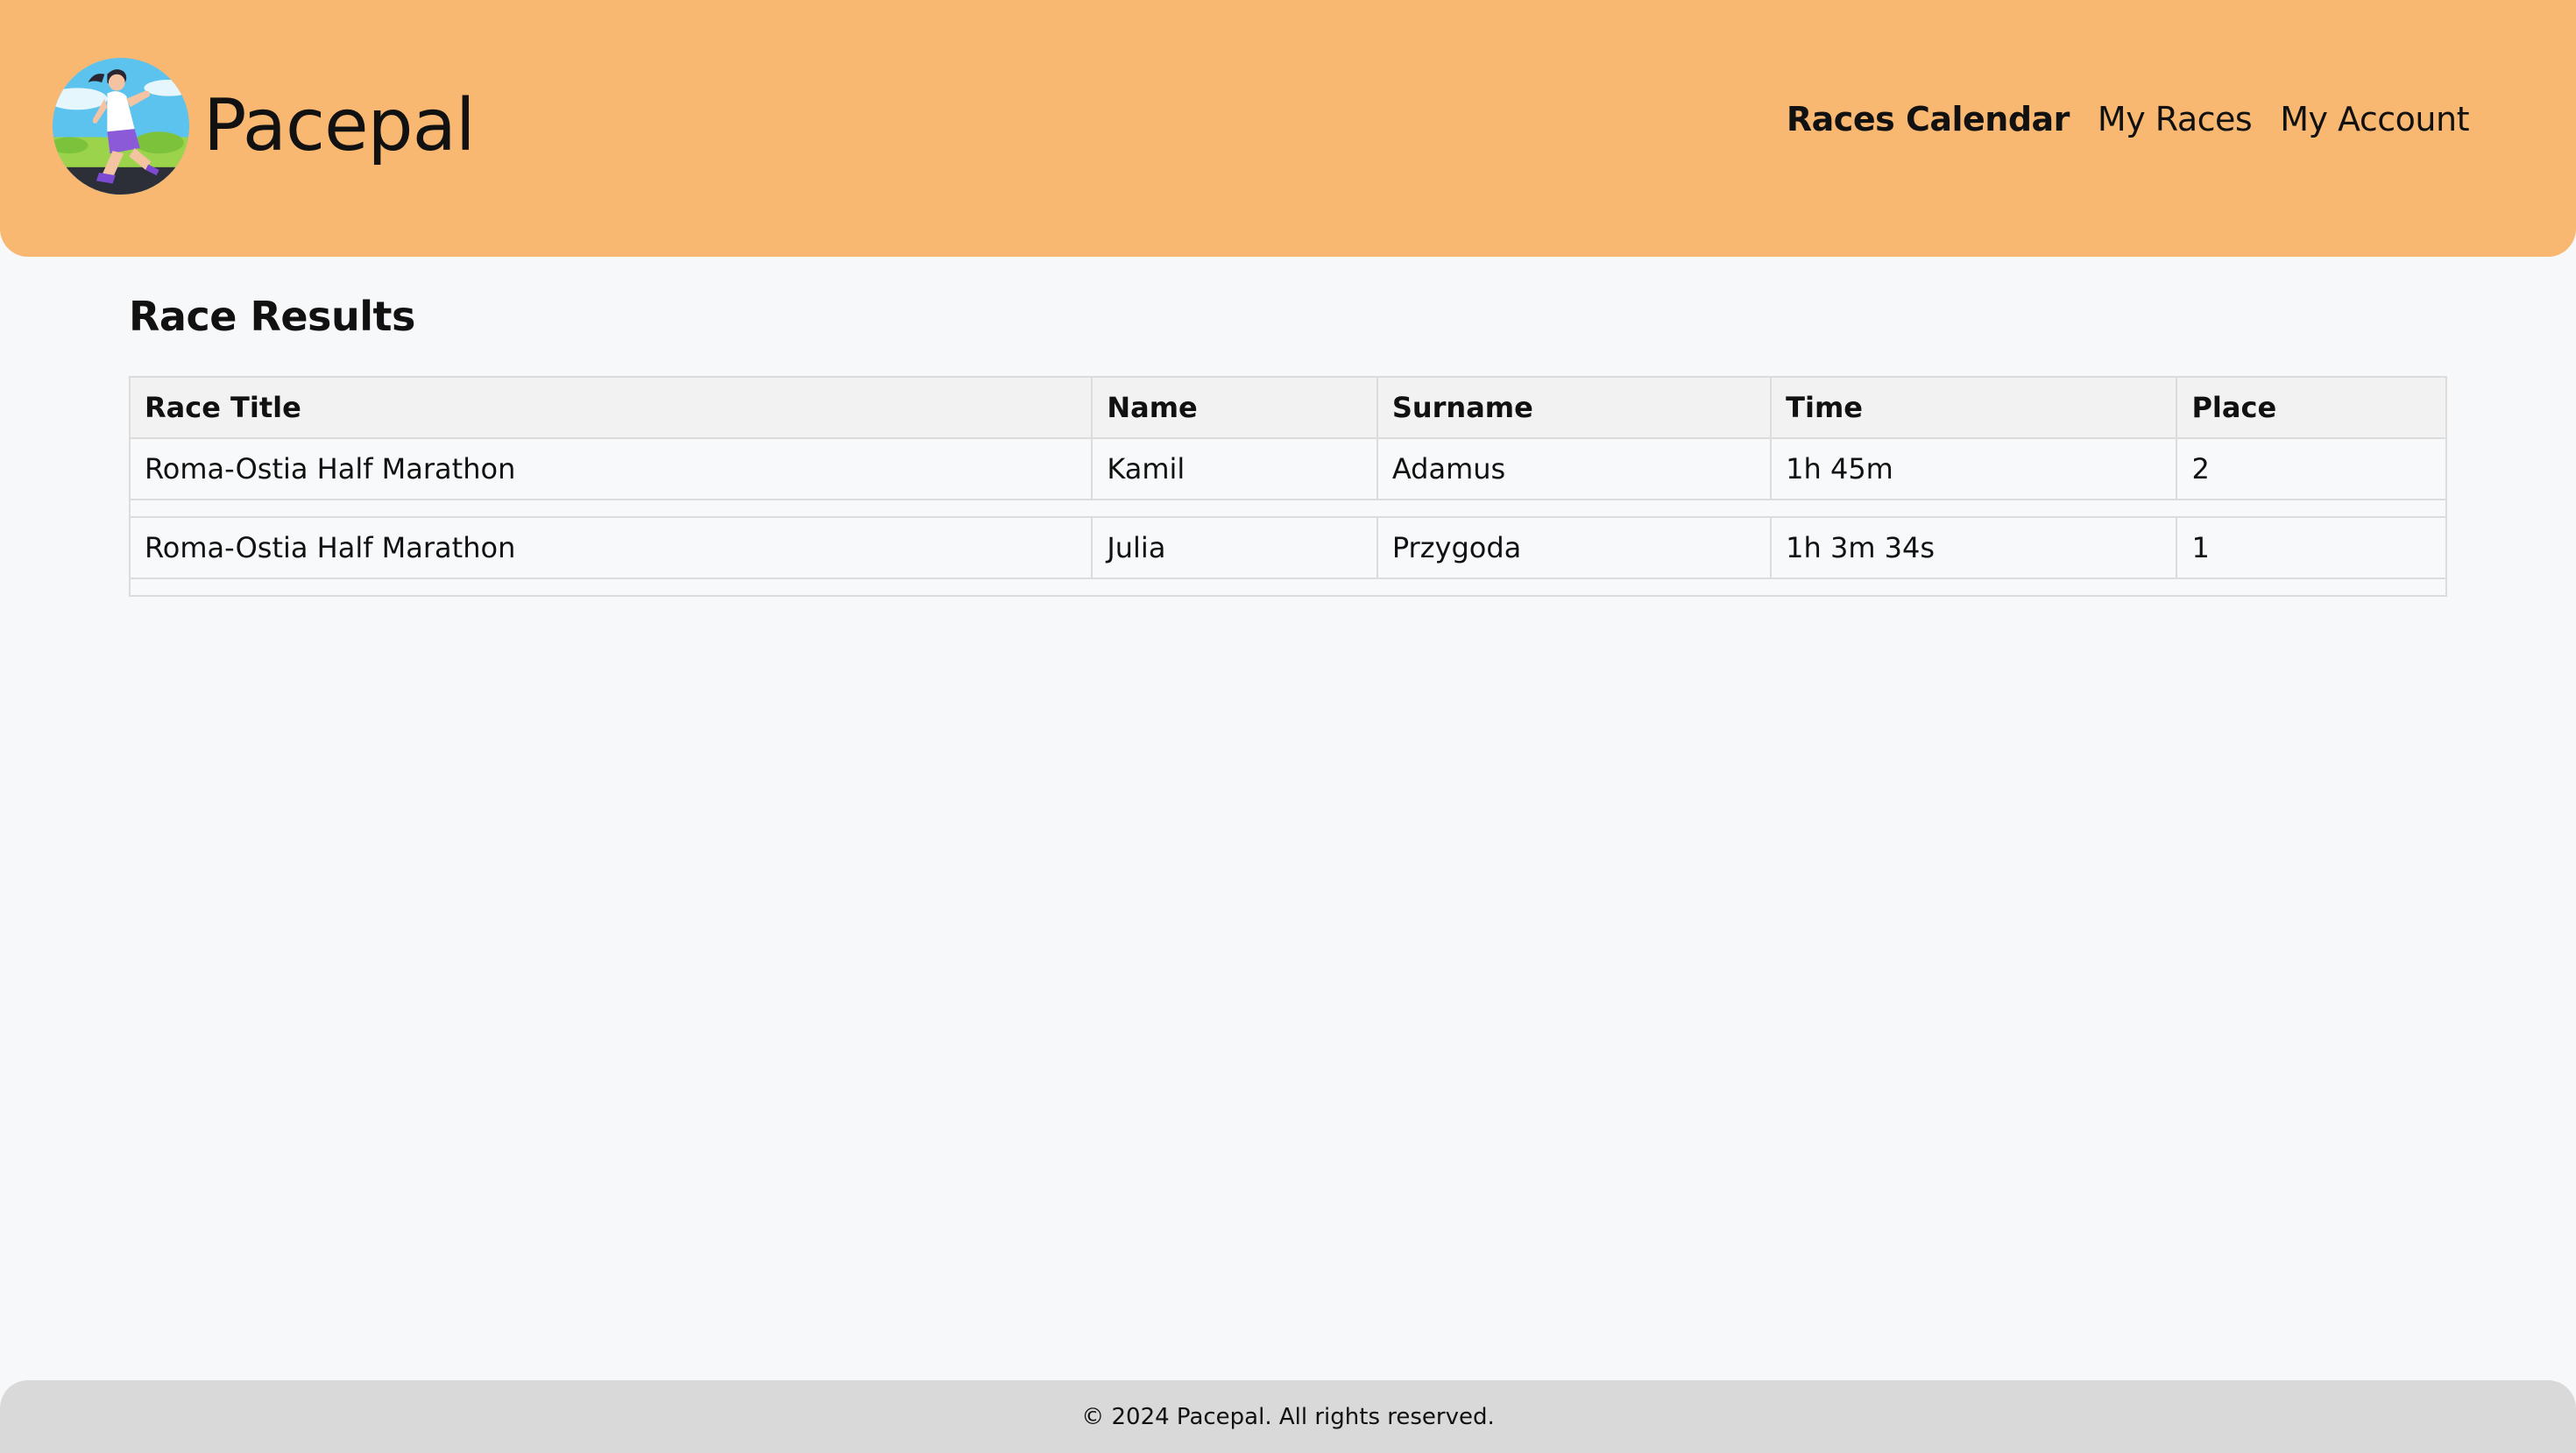  What do you see at coordinates (610, 407) in the screenshot?
I see `column-header-race-title: Race Title` at bounding box center [610, 407].